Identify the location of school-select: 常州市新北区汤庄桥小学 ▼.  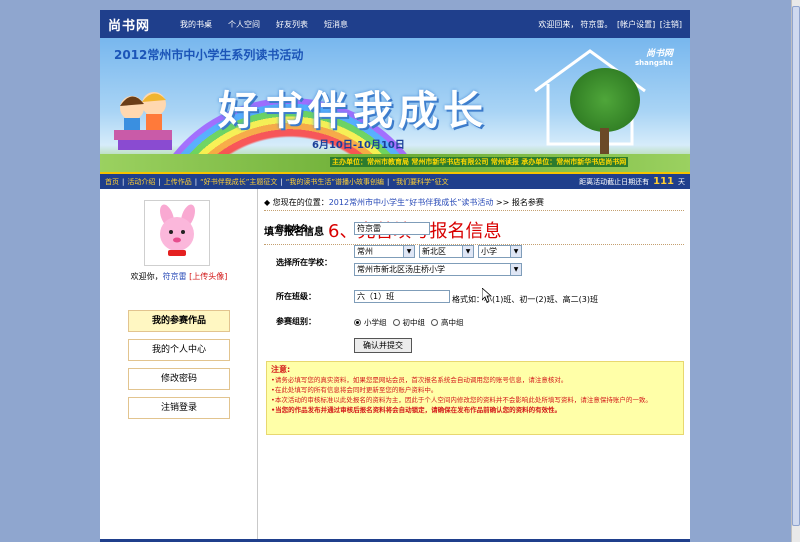
(438, 269).